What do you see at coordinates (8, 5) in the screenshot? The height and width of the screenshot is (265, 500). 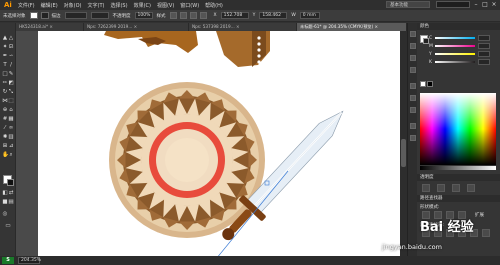 I see `app-logo: Ai` at bounding box center [8, 5].